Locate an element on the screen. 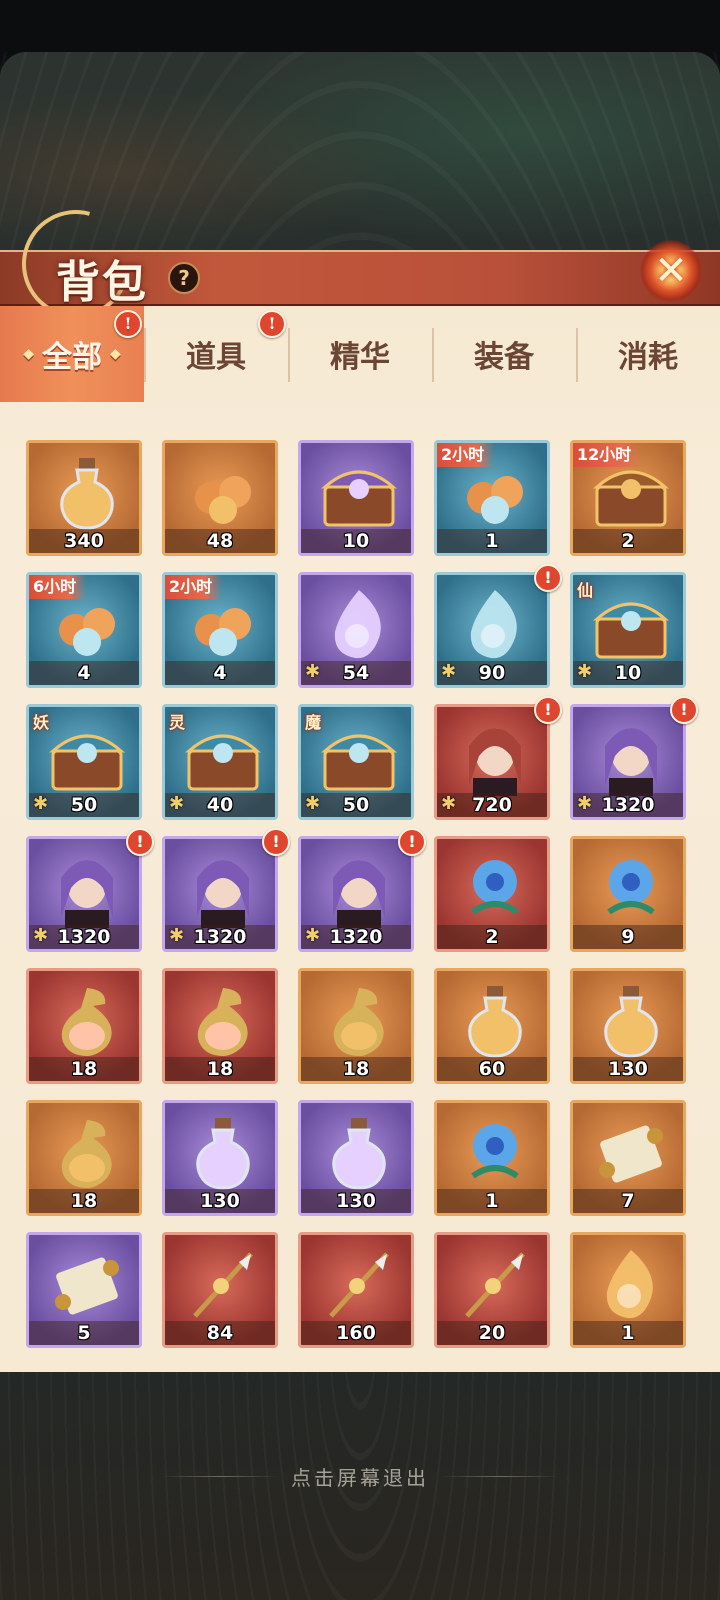 The width and height of the screenshot is (720, 1600). close-button: ✕ is located at coordinates (671, 271).